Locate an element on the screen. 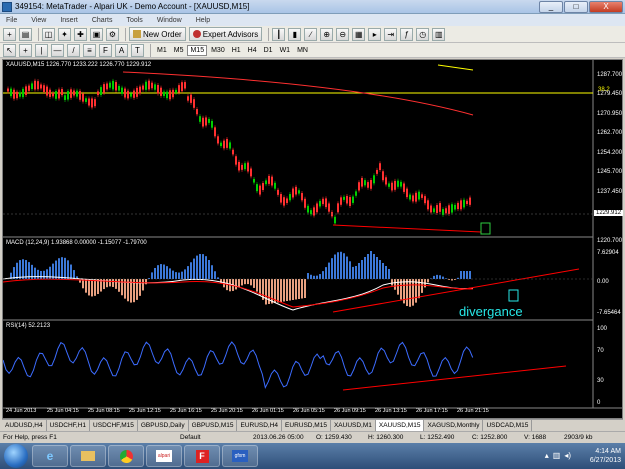  start-button is located at coordinates (16, 456).